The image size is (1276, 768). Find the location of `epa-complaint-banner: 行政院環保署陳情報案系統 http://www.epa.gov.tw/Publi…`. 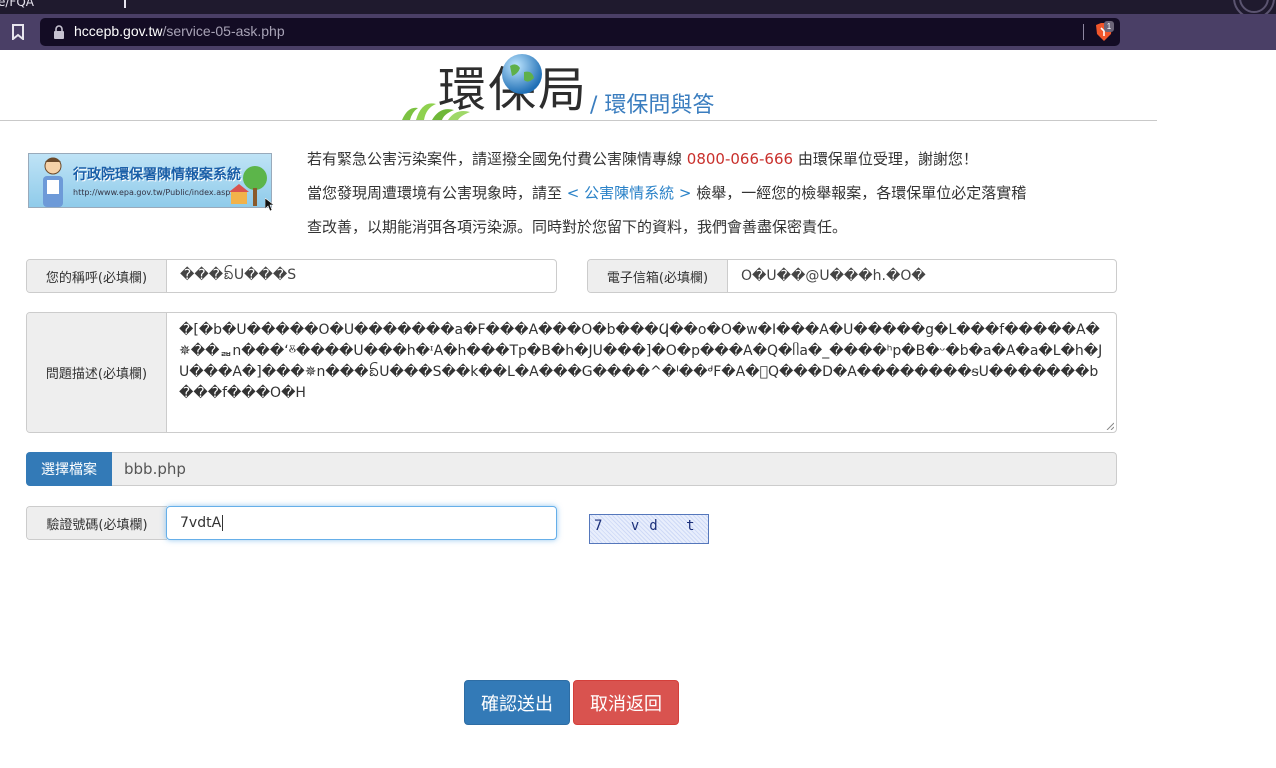

epa-complaint-banner: 行政院環保署陳情報案系統 http://www.epa.gov.tw/Publi… is located at coordinates (150, 180).